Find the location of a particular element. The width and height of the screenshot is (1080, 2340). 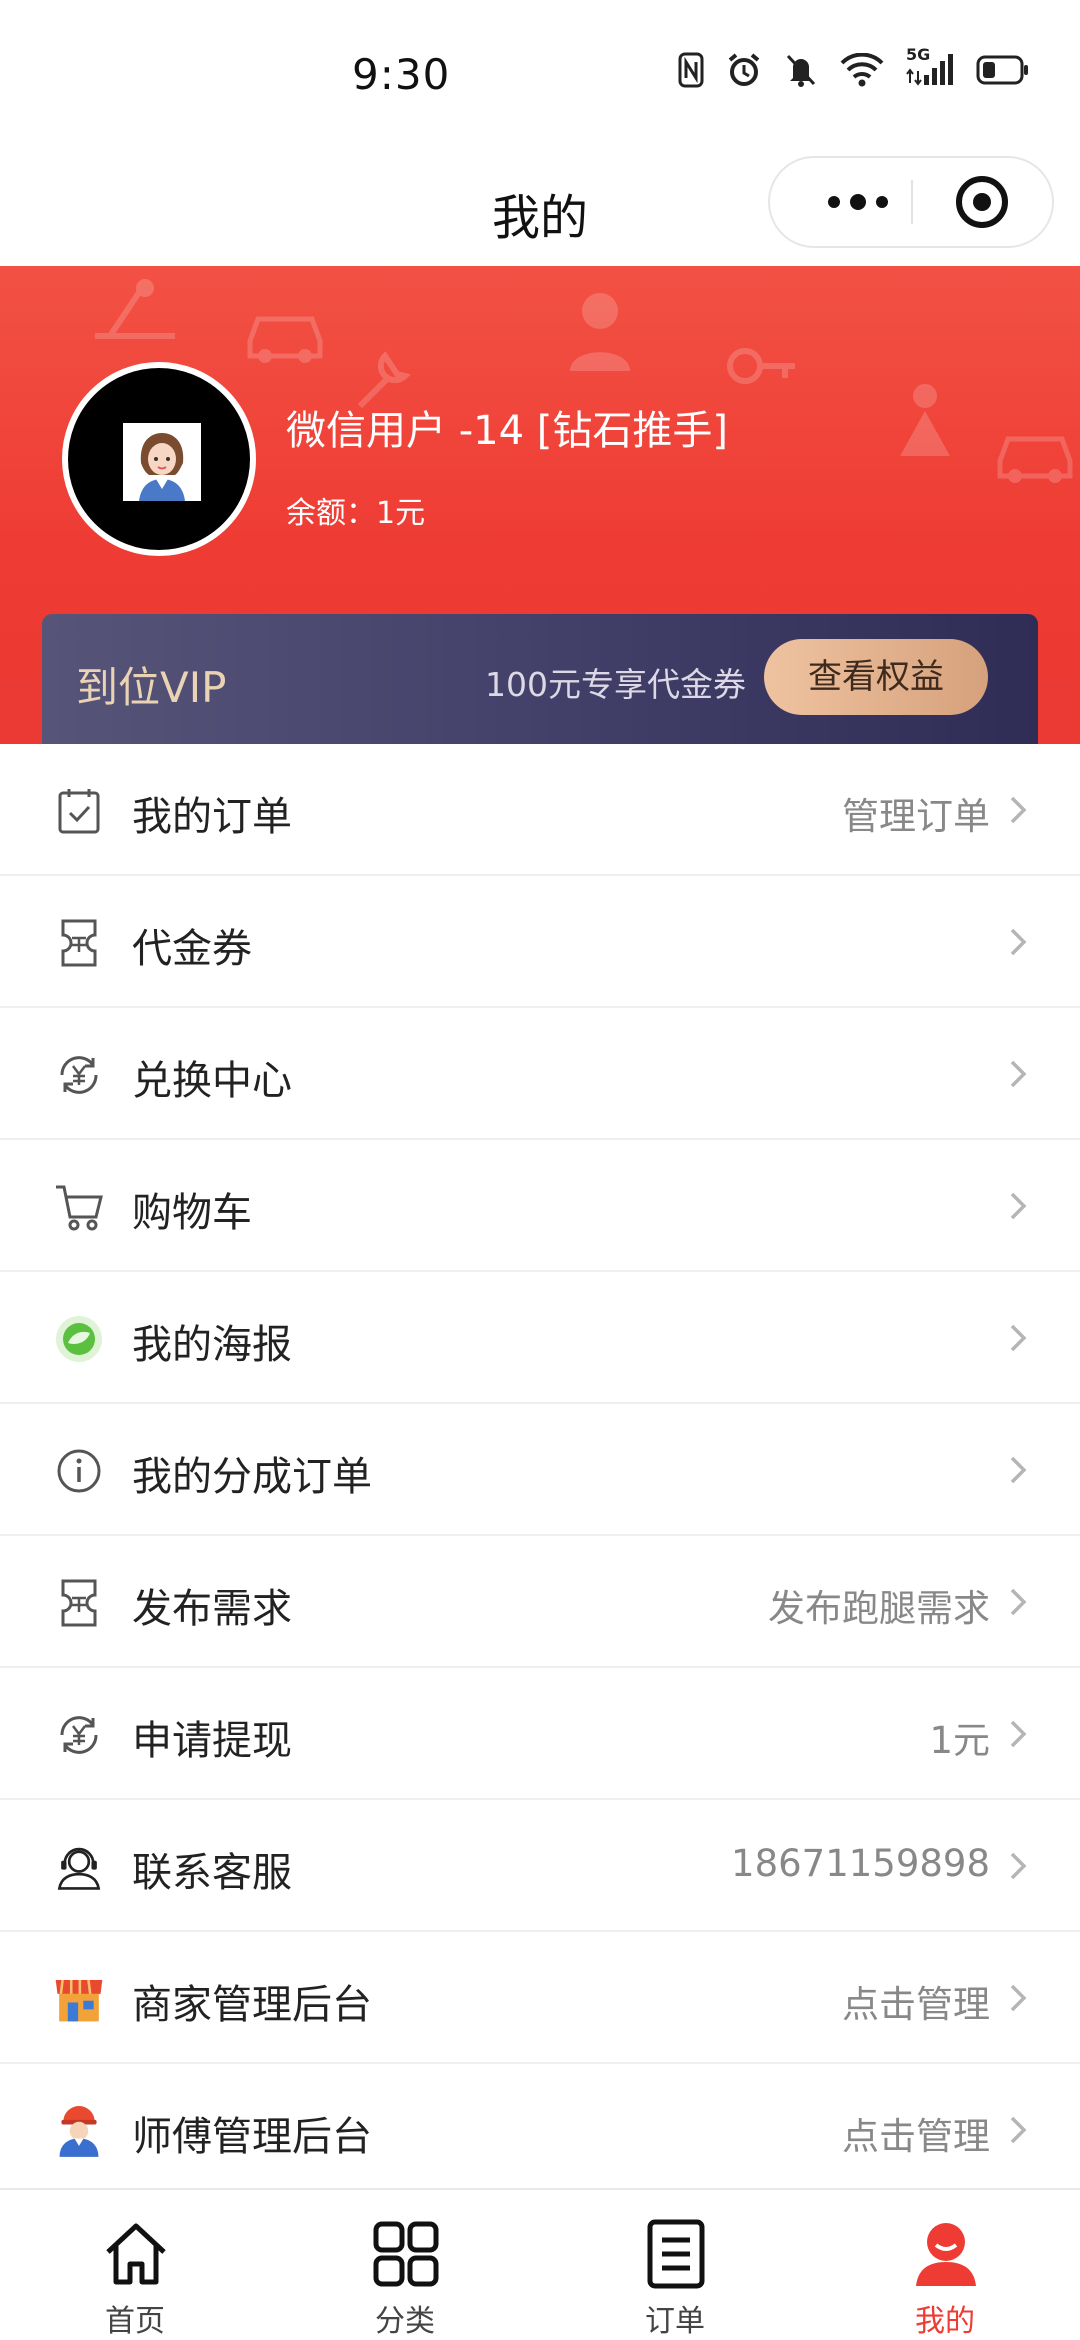

menu-item-label: 我的分成订单 is located at coordinates (252, 1477).